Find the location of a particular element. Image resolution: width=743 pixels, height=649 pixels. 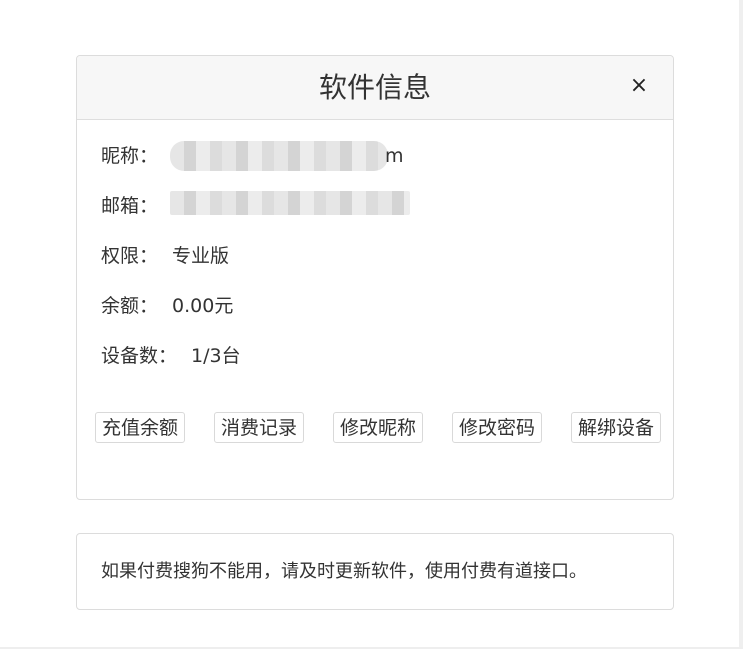

notice-text: 如果付费搜狗不能用，请及时更新软件，使用付费有道接口。 is located at coordinates (344, 571).